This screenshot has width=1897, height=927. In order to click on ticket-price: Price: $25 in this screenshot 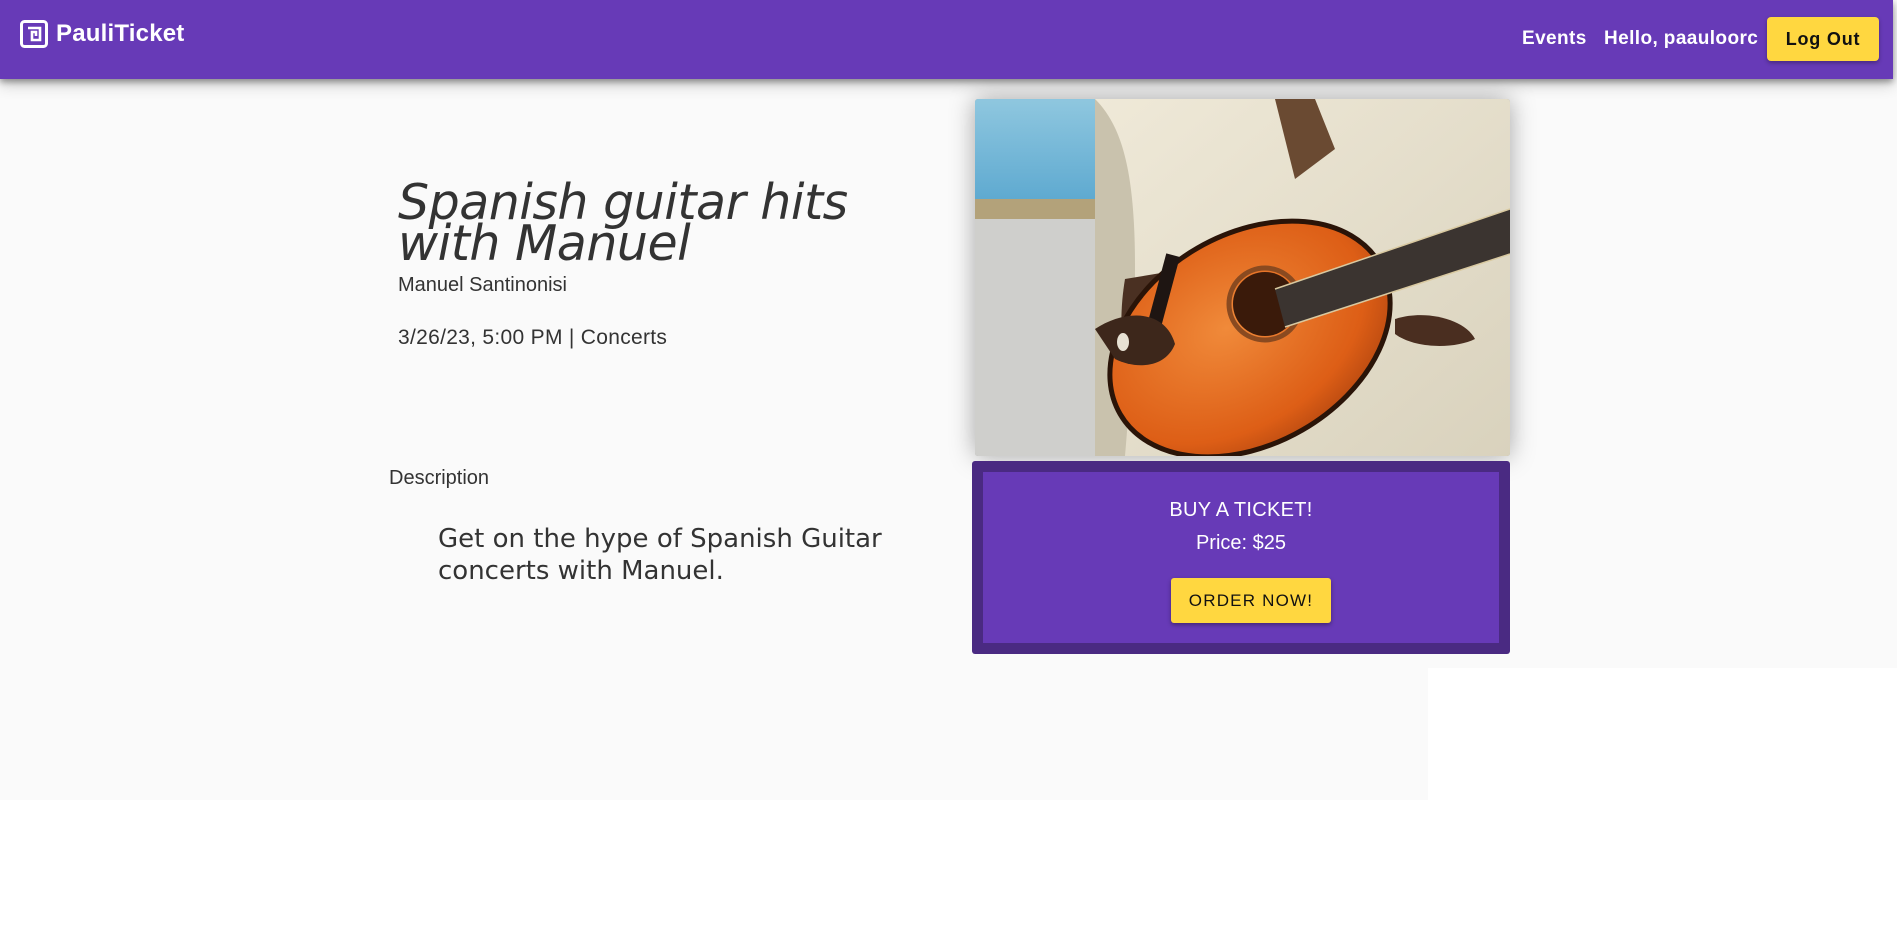, I will do `click(1241, 543)`.